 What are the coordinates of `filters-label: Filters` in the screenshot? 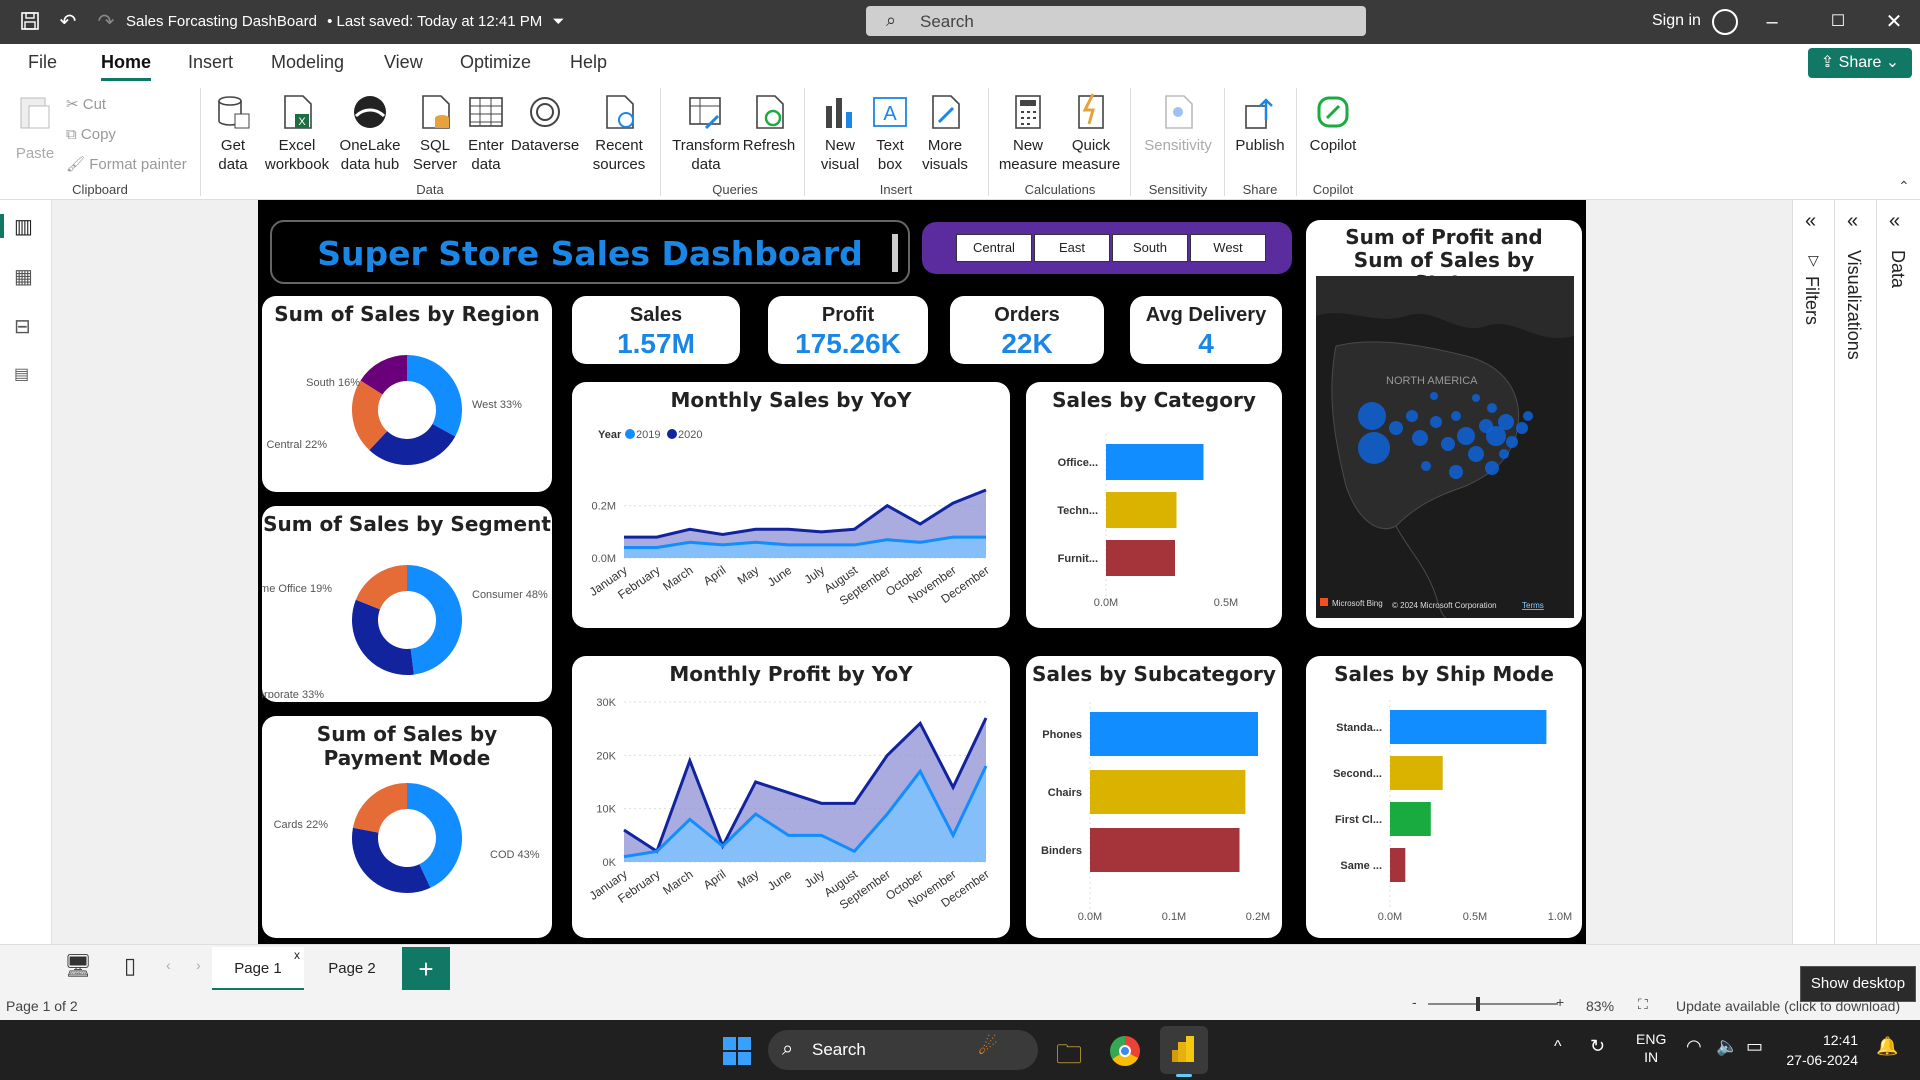 It's located at (1811, 300).